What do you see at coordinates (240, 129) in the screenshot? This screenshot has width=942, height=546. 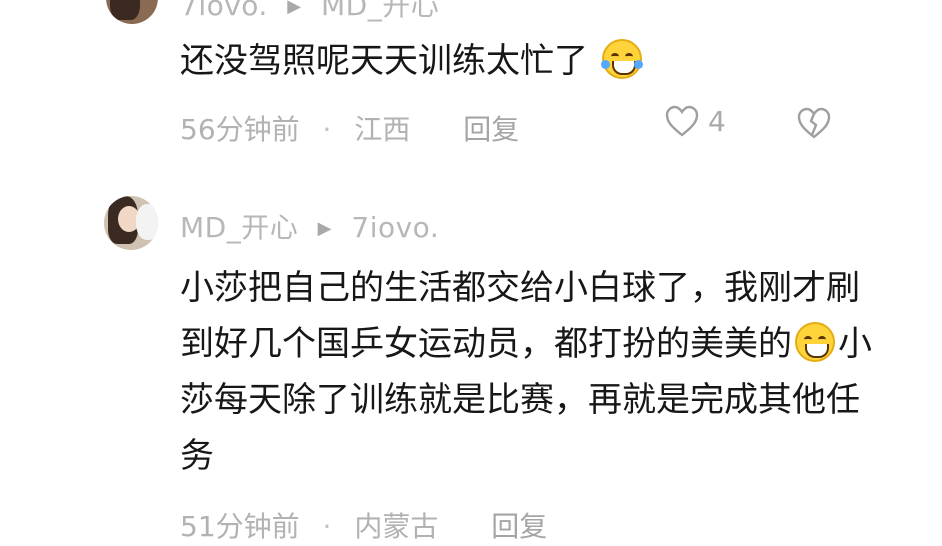 I see `comment-1-time: 56分钟前` at bounding box center [240, 129].